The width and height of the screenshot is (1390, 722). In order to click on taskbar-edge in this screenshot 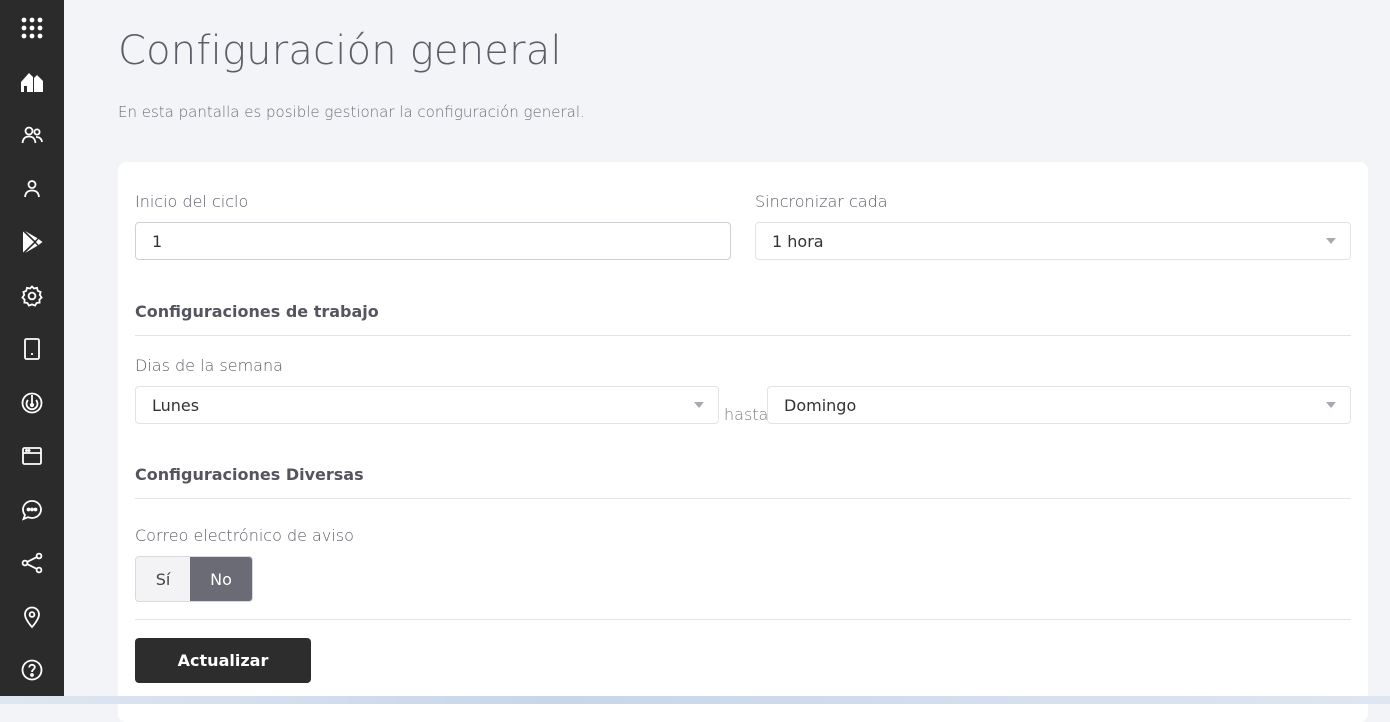, I will do `click(695, 700)`.